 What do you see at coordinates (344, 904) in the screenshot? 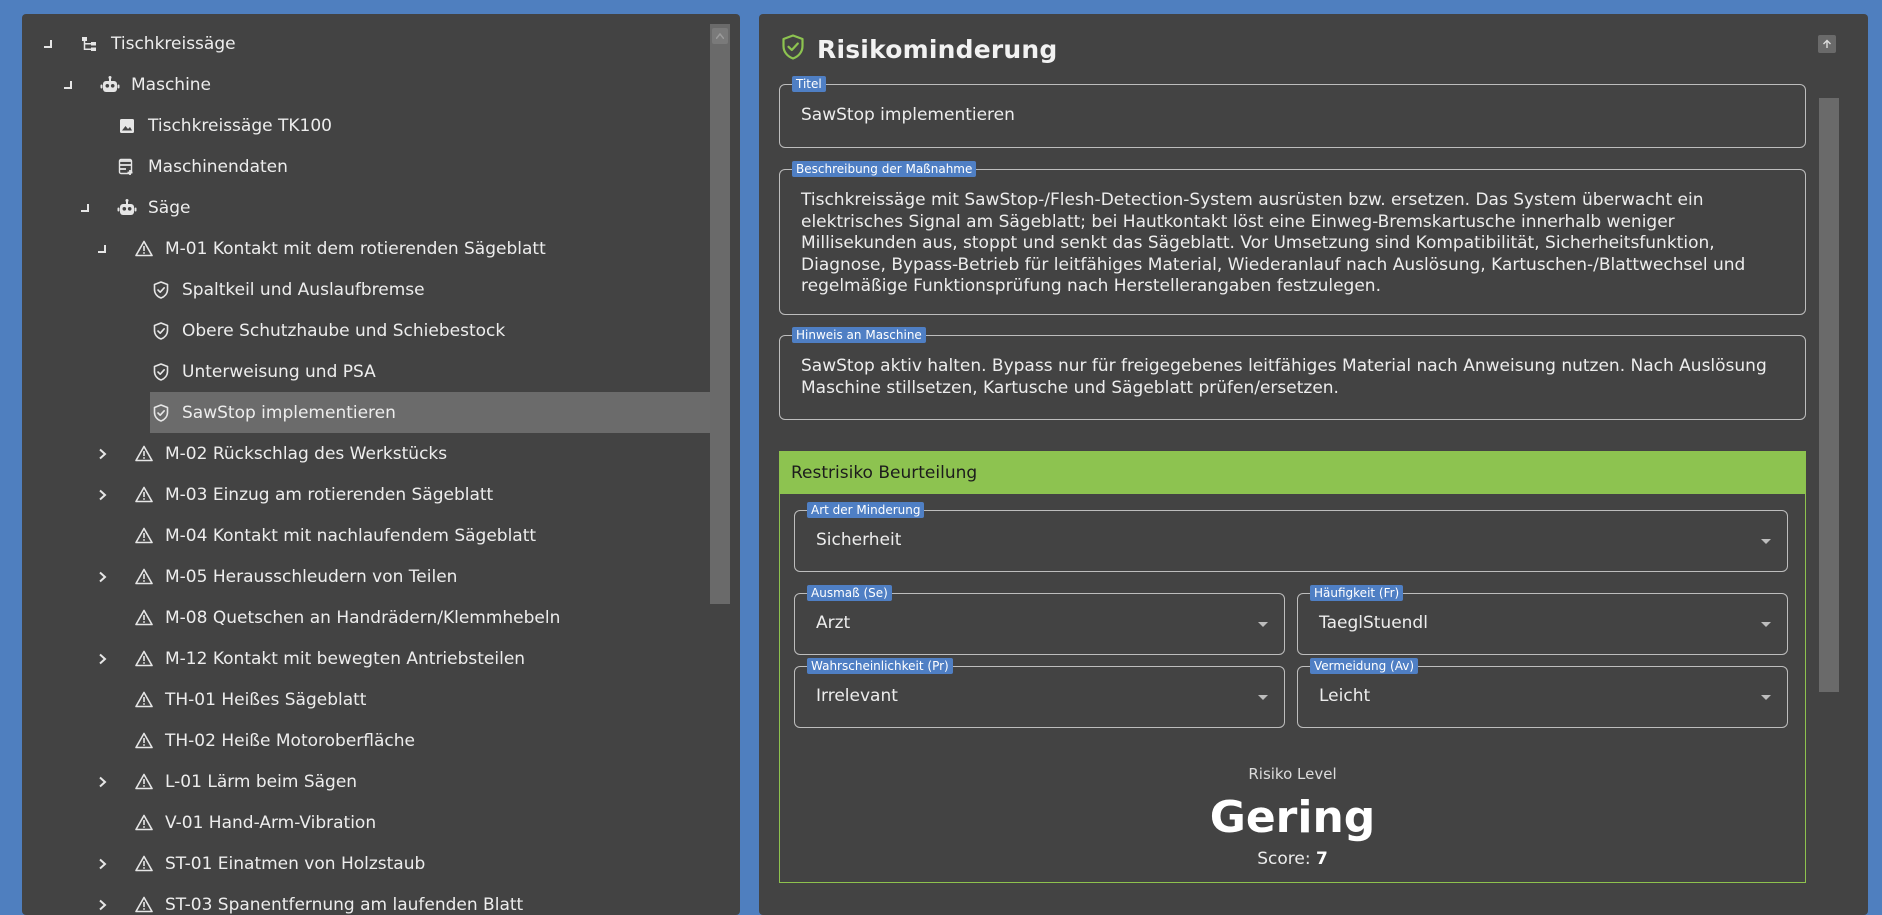
I see `tree-item-label: ST-03 Spanentfernung am laufenden Blatt` at bounding box center [344, 904].